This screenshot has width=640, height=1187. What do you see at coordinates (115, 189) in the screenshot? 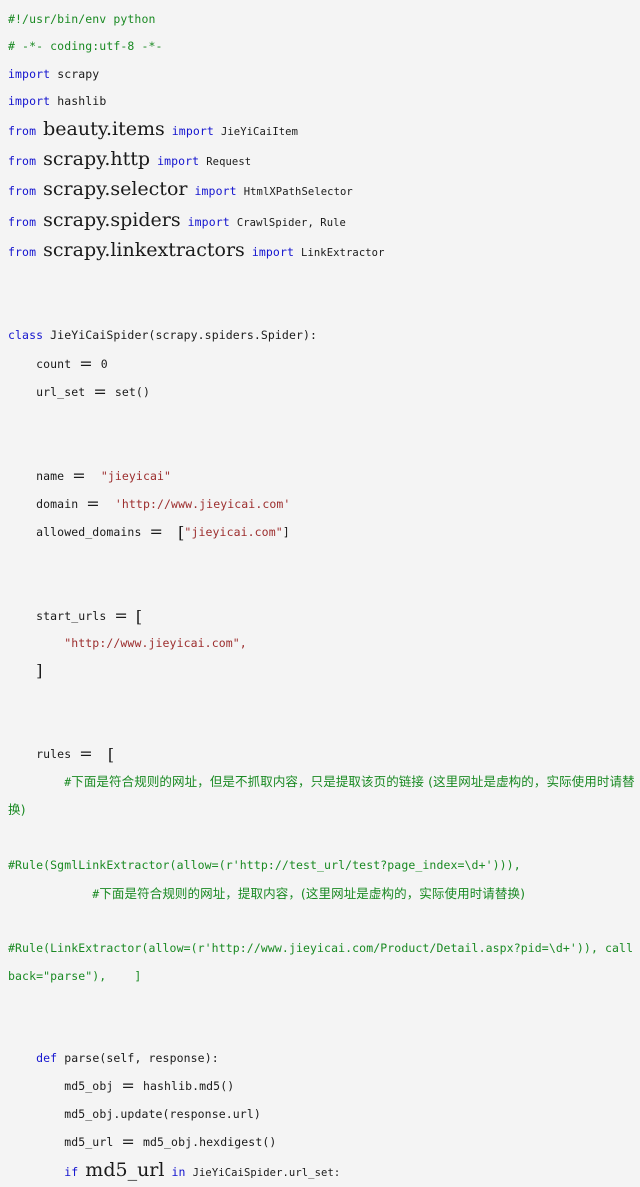
I see `code-token-plain: scrapy.selector` at bounding box center [115, 189].